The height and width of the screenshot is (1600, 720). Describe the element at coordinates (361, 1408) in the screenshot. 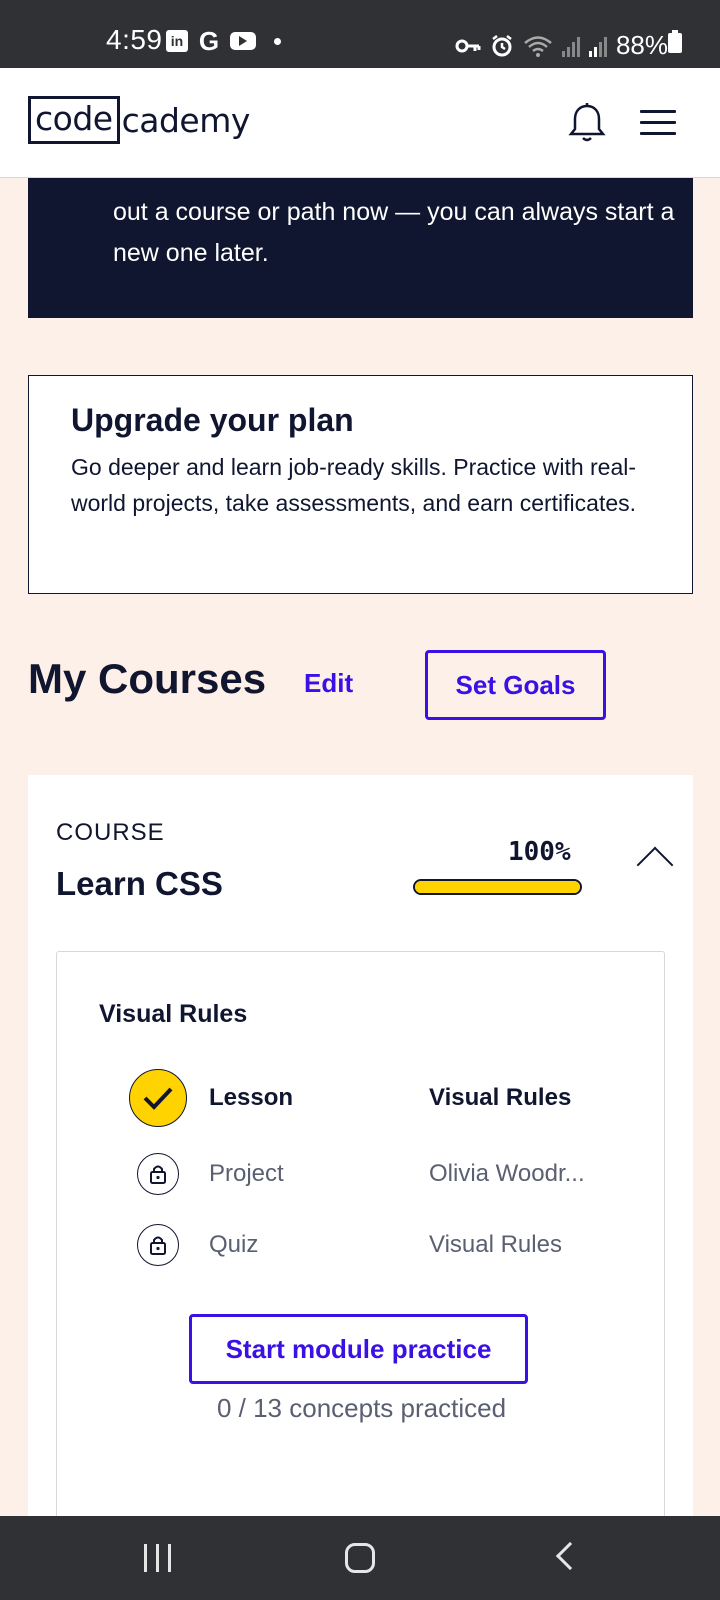

I see `practice-progress-text: 0 / 13 concepts practiced` at that location.